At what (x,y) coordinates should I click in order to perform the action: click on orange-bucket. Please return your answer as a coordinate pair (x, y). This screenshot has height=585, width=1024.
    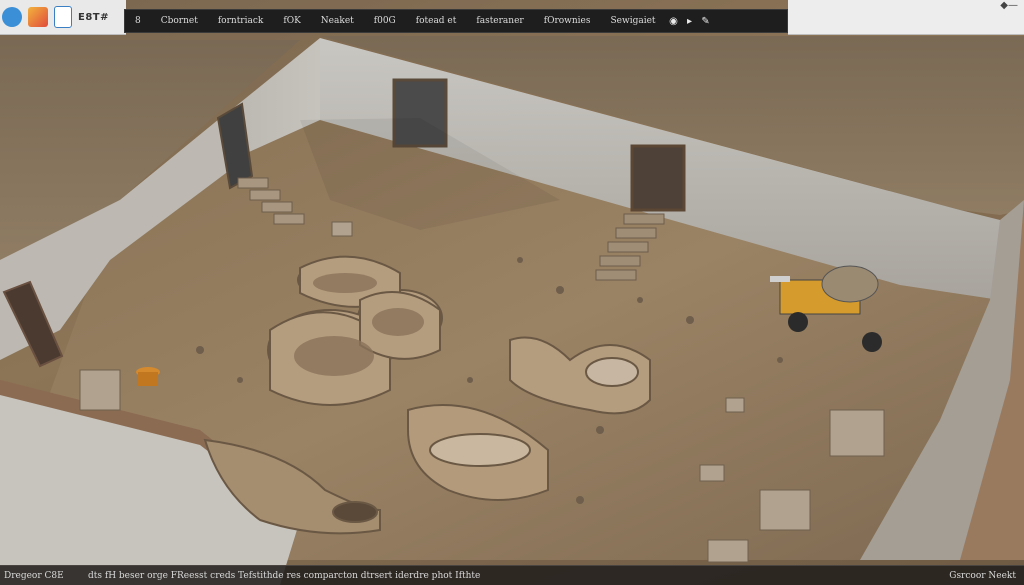
    Looking at the image, I should click on (148, 376).